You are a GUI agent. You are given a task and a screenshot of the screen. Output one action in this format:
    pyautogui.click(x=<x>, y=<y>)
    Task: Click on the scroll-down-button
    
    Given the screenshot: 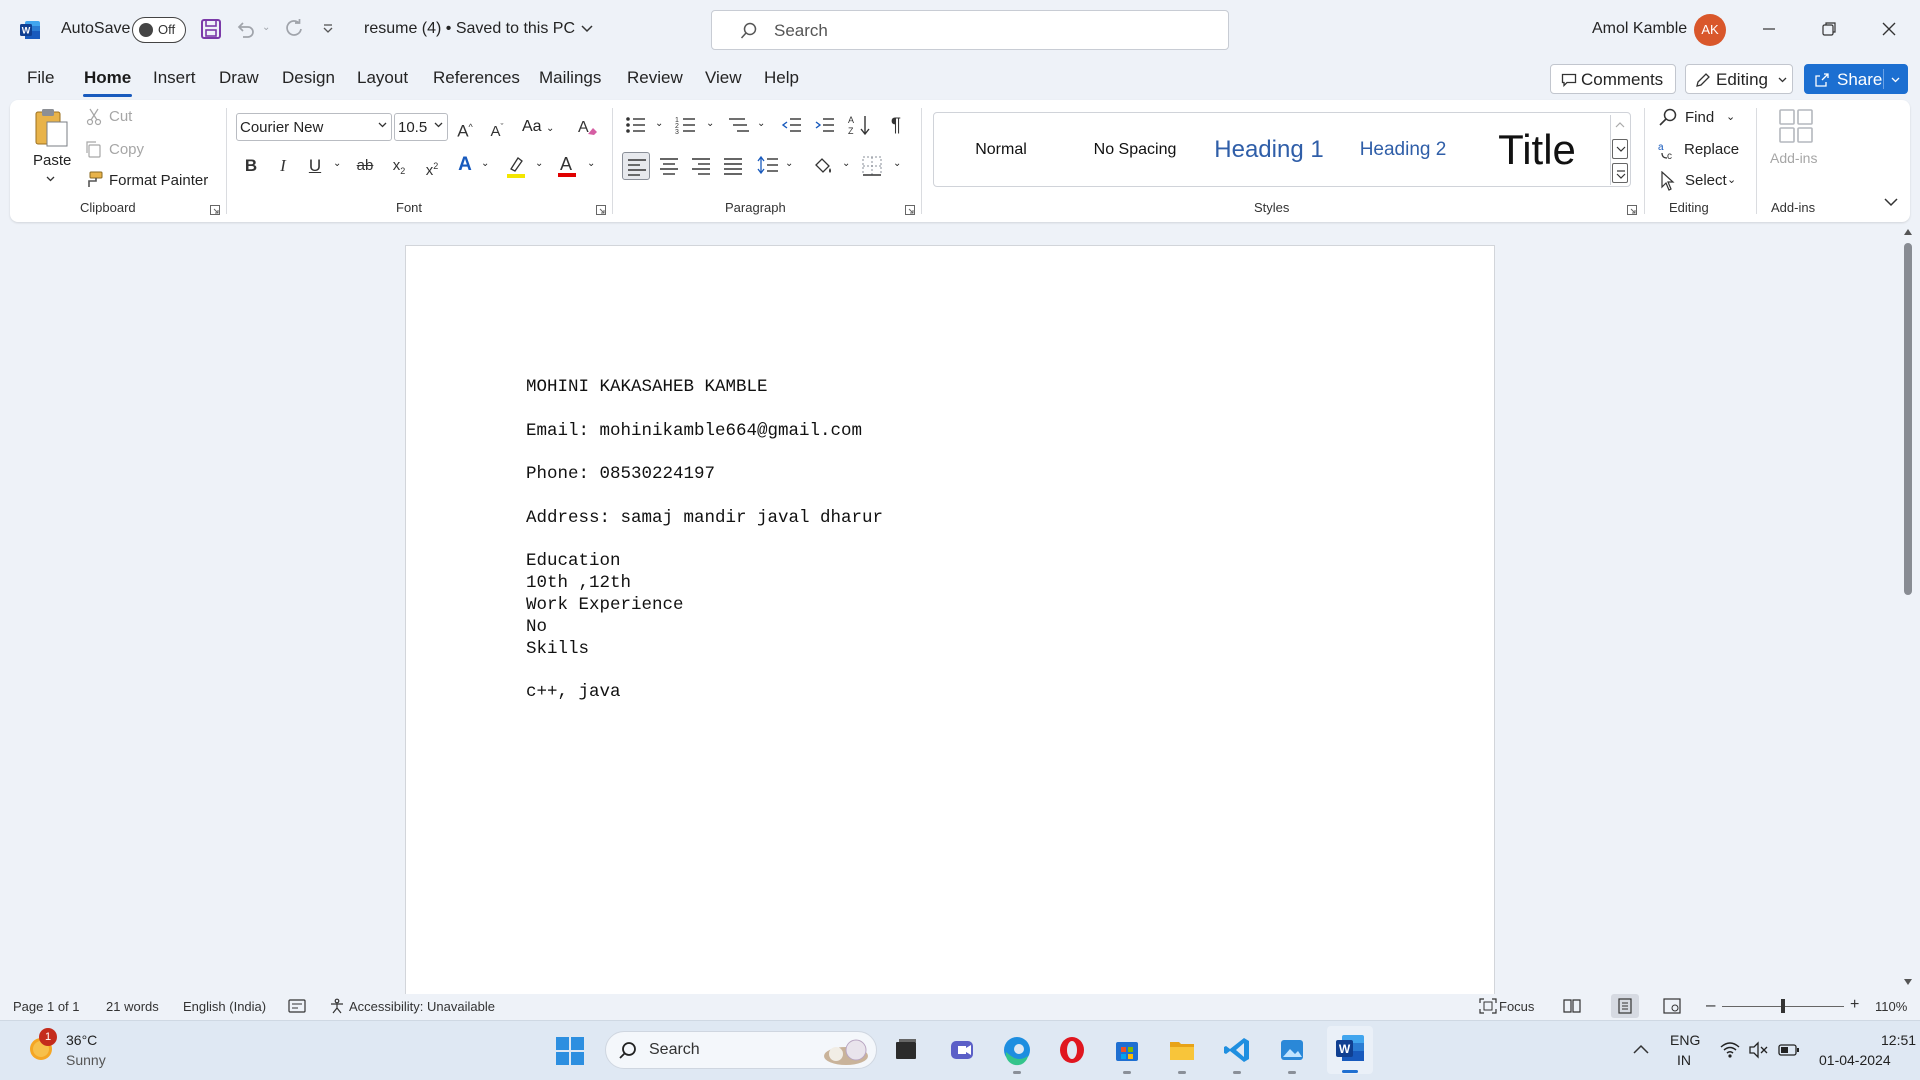 What is the action you would take?
    pyautogui.click(x=1620, y=149)
    